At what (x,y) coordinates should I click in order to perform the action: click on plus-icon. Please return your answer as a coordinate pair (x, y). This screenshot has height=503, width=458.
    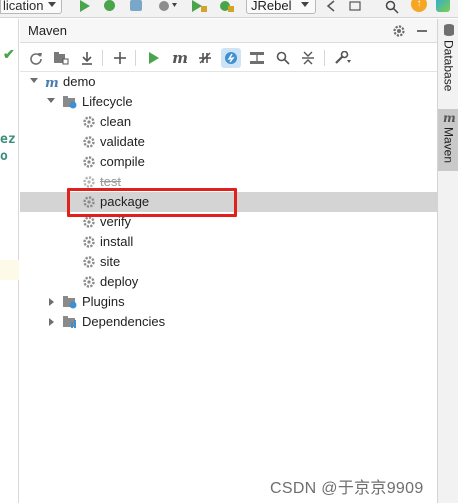
    Looking at the image, I should click on (120, 58).